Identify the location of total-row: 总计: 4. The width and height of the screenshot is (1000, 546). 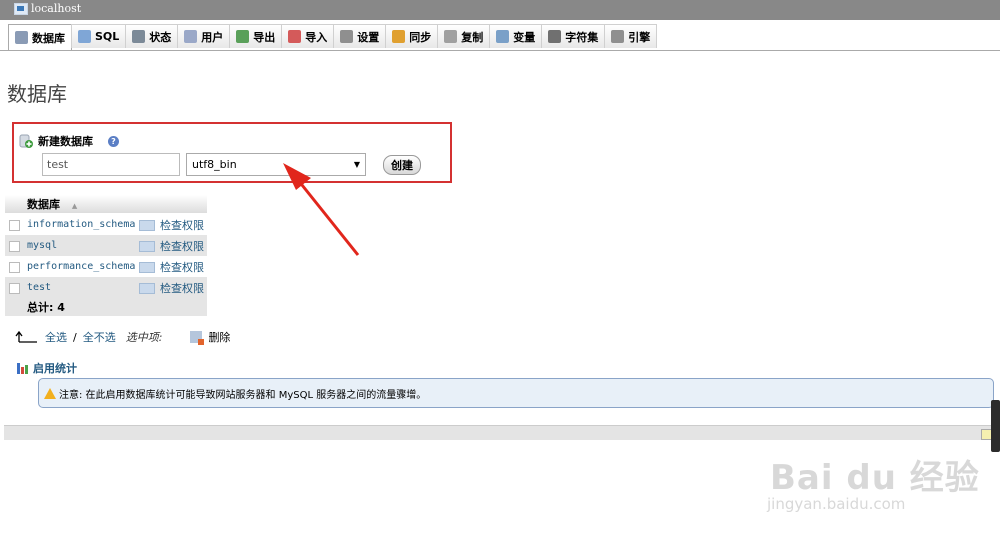
(106, 307).